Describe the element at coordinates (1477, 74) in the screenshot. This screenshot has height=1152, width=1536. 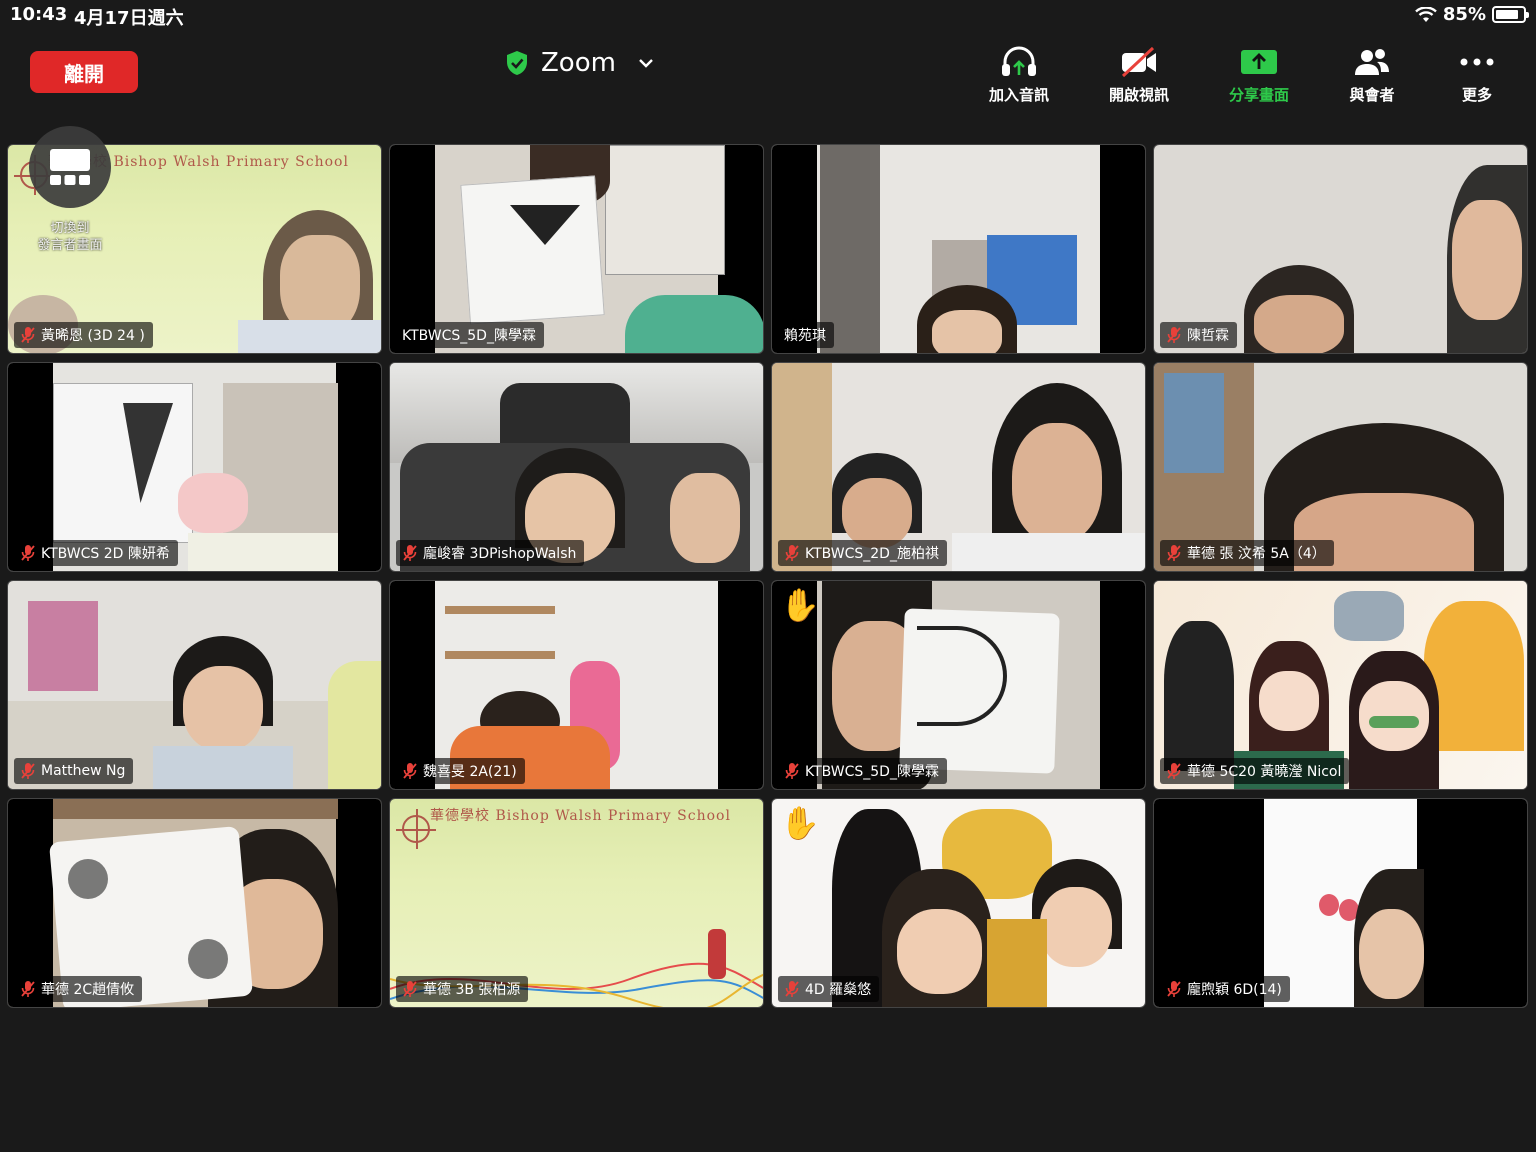
I see `more-button: 更多` at that location.